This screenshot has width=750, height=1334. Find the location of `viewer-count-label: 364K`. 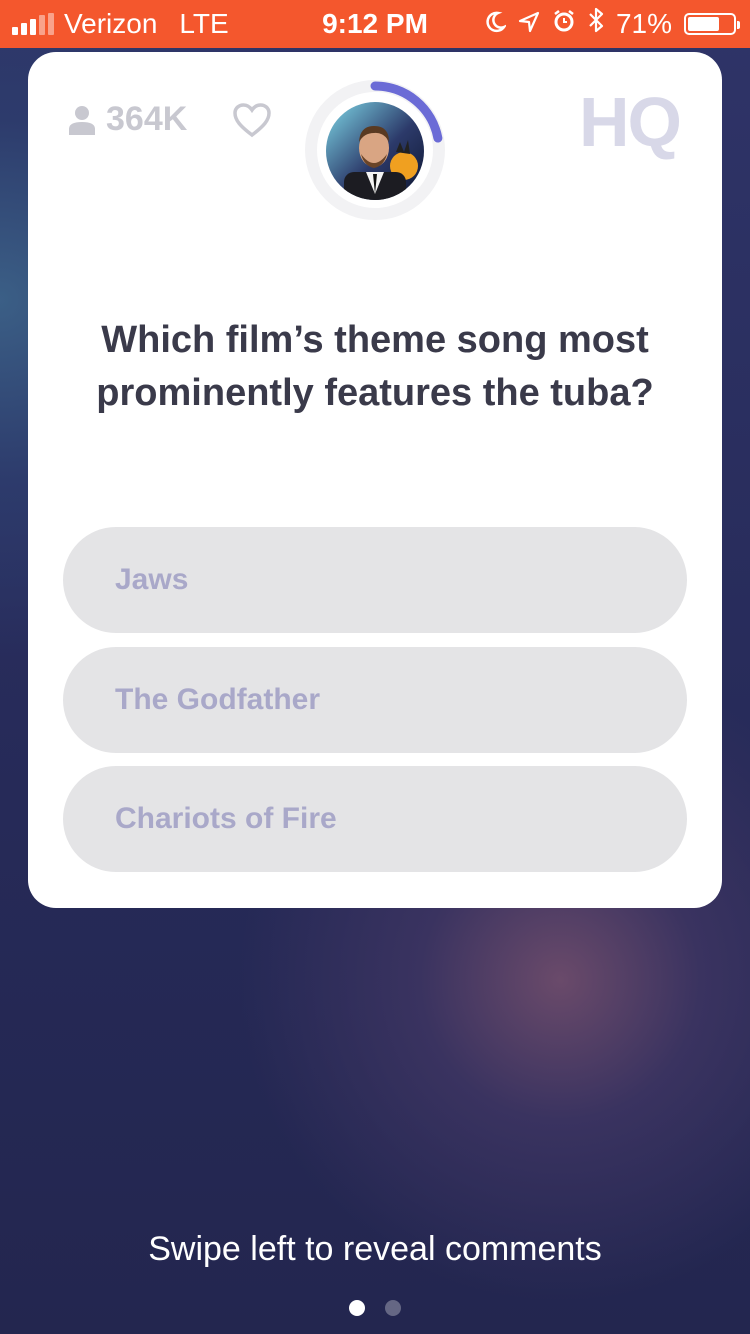

viewer-count-label: 364K is located at coordinates (147, 119).